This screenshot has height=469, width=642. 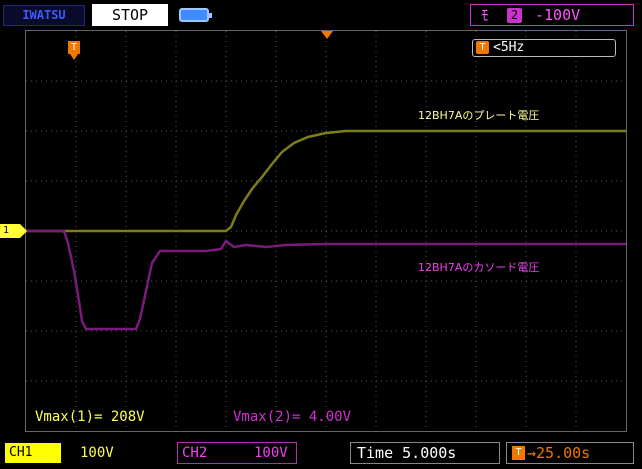 What do you see at coordinates (130, 15) in the screenshot?
I see `run-stop-indicator: STOP` at bounding box center [130, 15].